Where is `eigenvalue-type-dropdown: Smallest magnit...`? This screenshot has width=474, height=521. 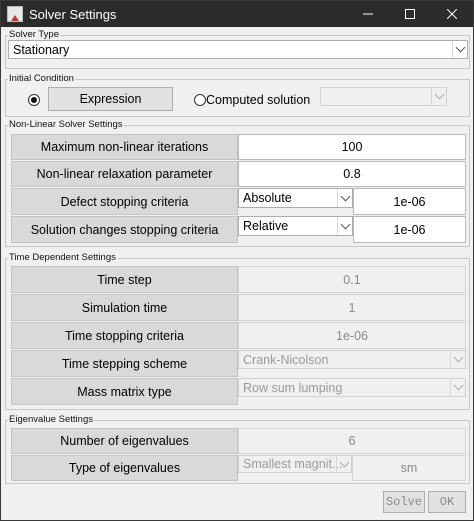 eigenvalue-type-dropdown: Smallest magnit... is located at coordinates (295, 464).